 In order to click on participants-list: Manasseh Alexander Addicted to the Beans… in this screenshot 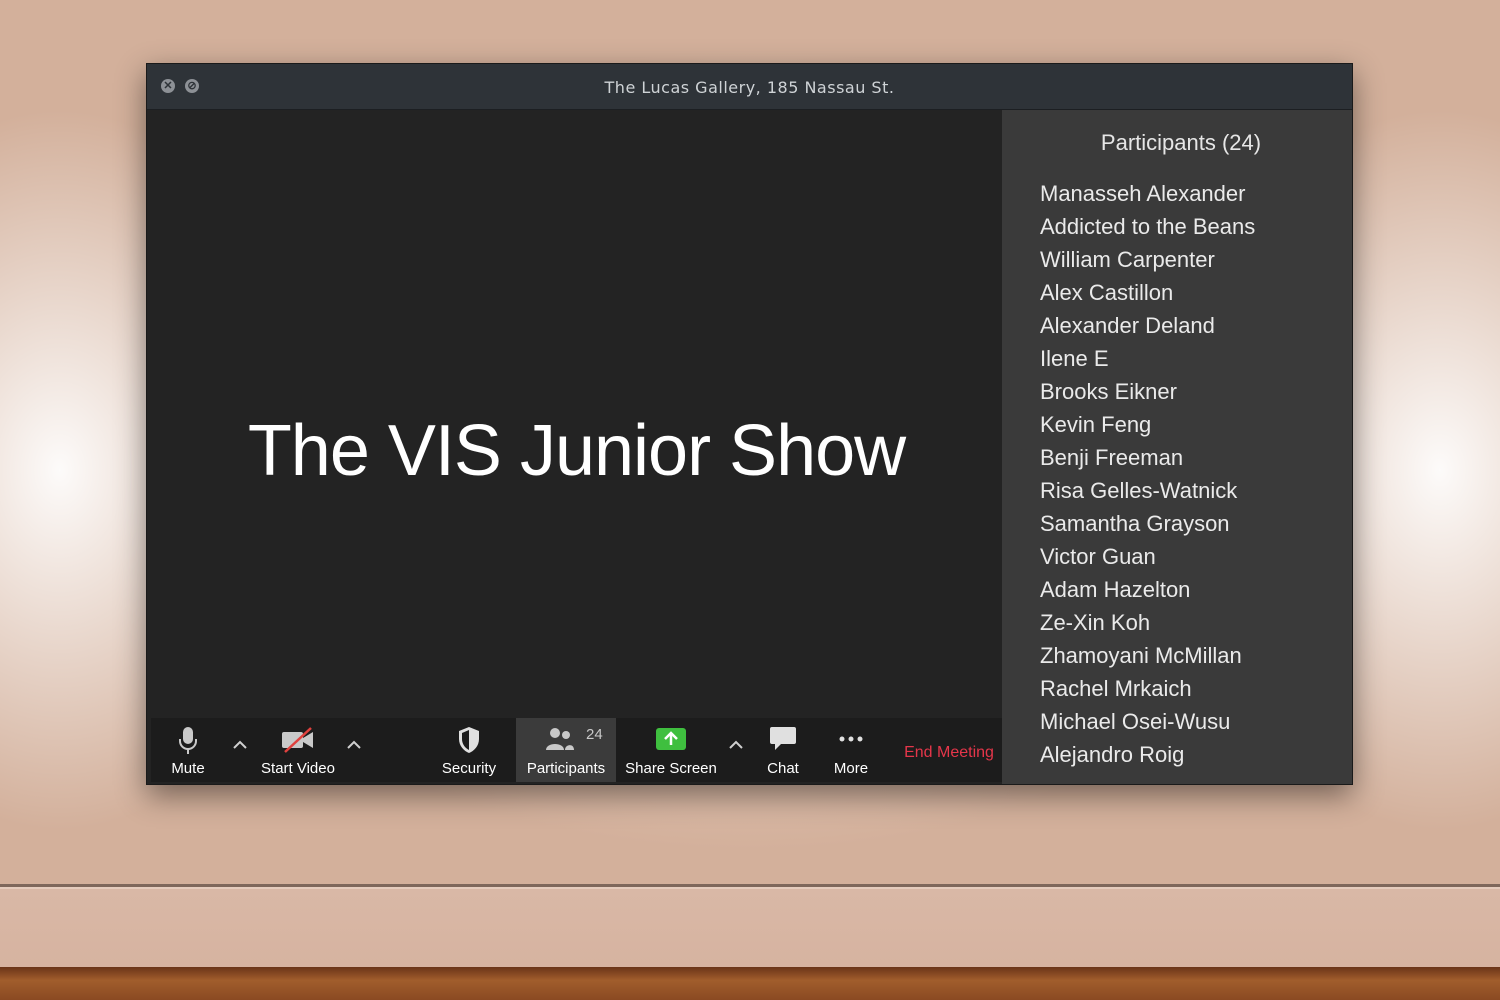, I will do `click(1147, 474)`.